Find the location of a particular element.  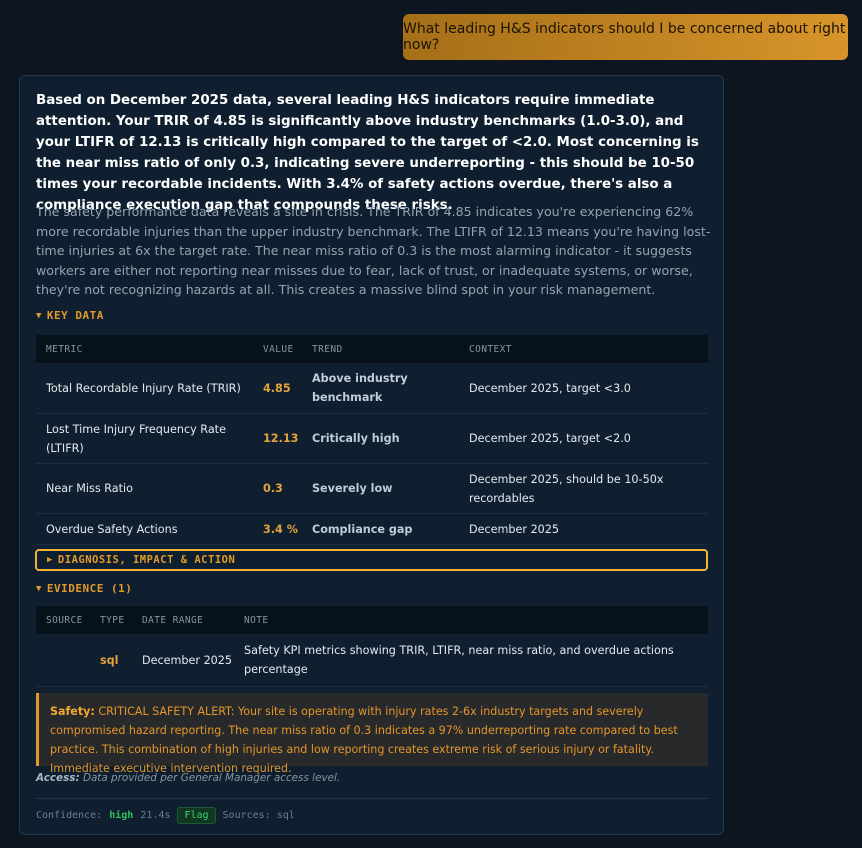

trend-cell: Severely low is located at coordinates (352, 488).